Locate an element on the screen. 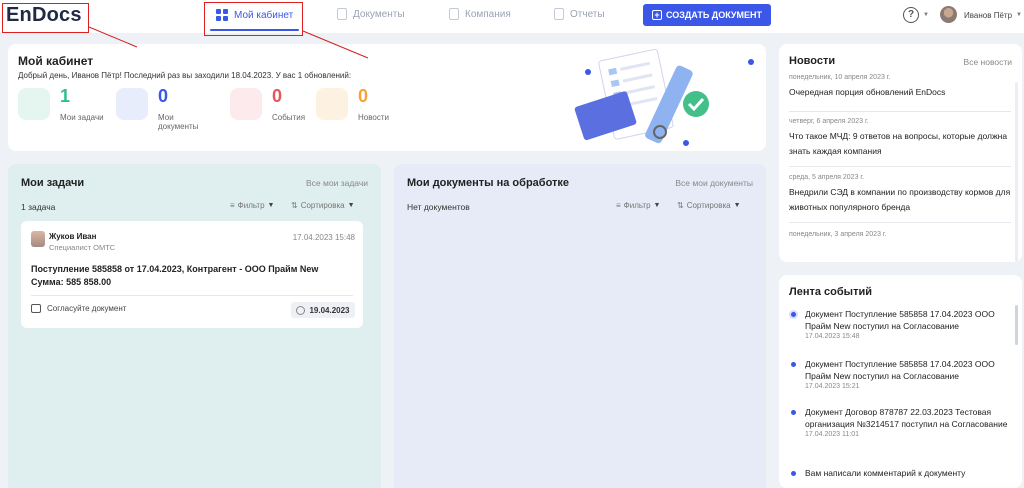  active-tab-underline is located at coordinates (254, 30).